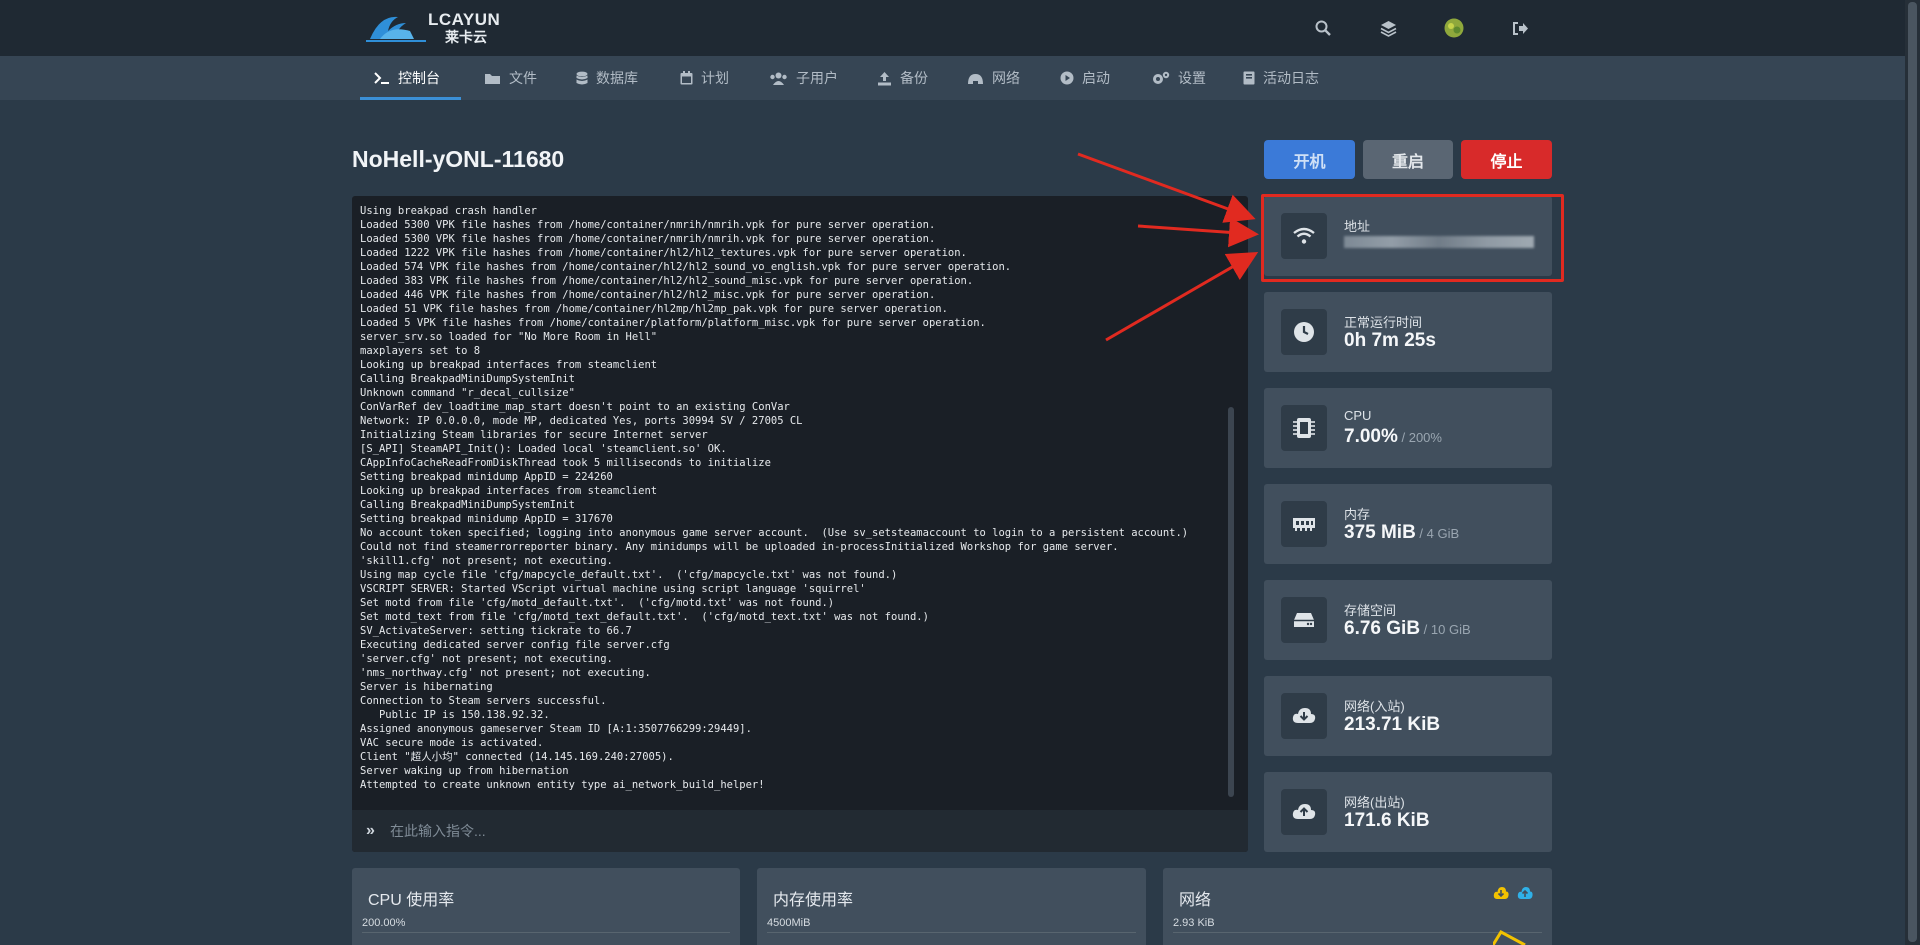 This screenshot has height=945, width=1920. I want to click on stat-value: 0h 7m 25s, so click(1390, 340).